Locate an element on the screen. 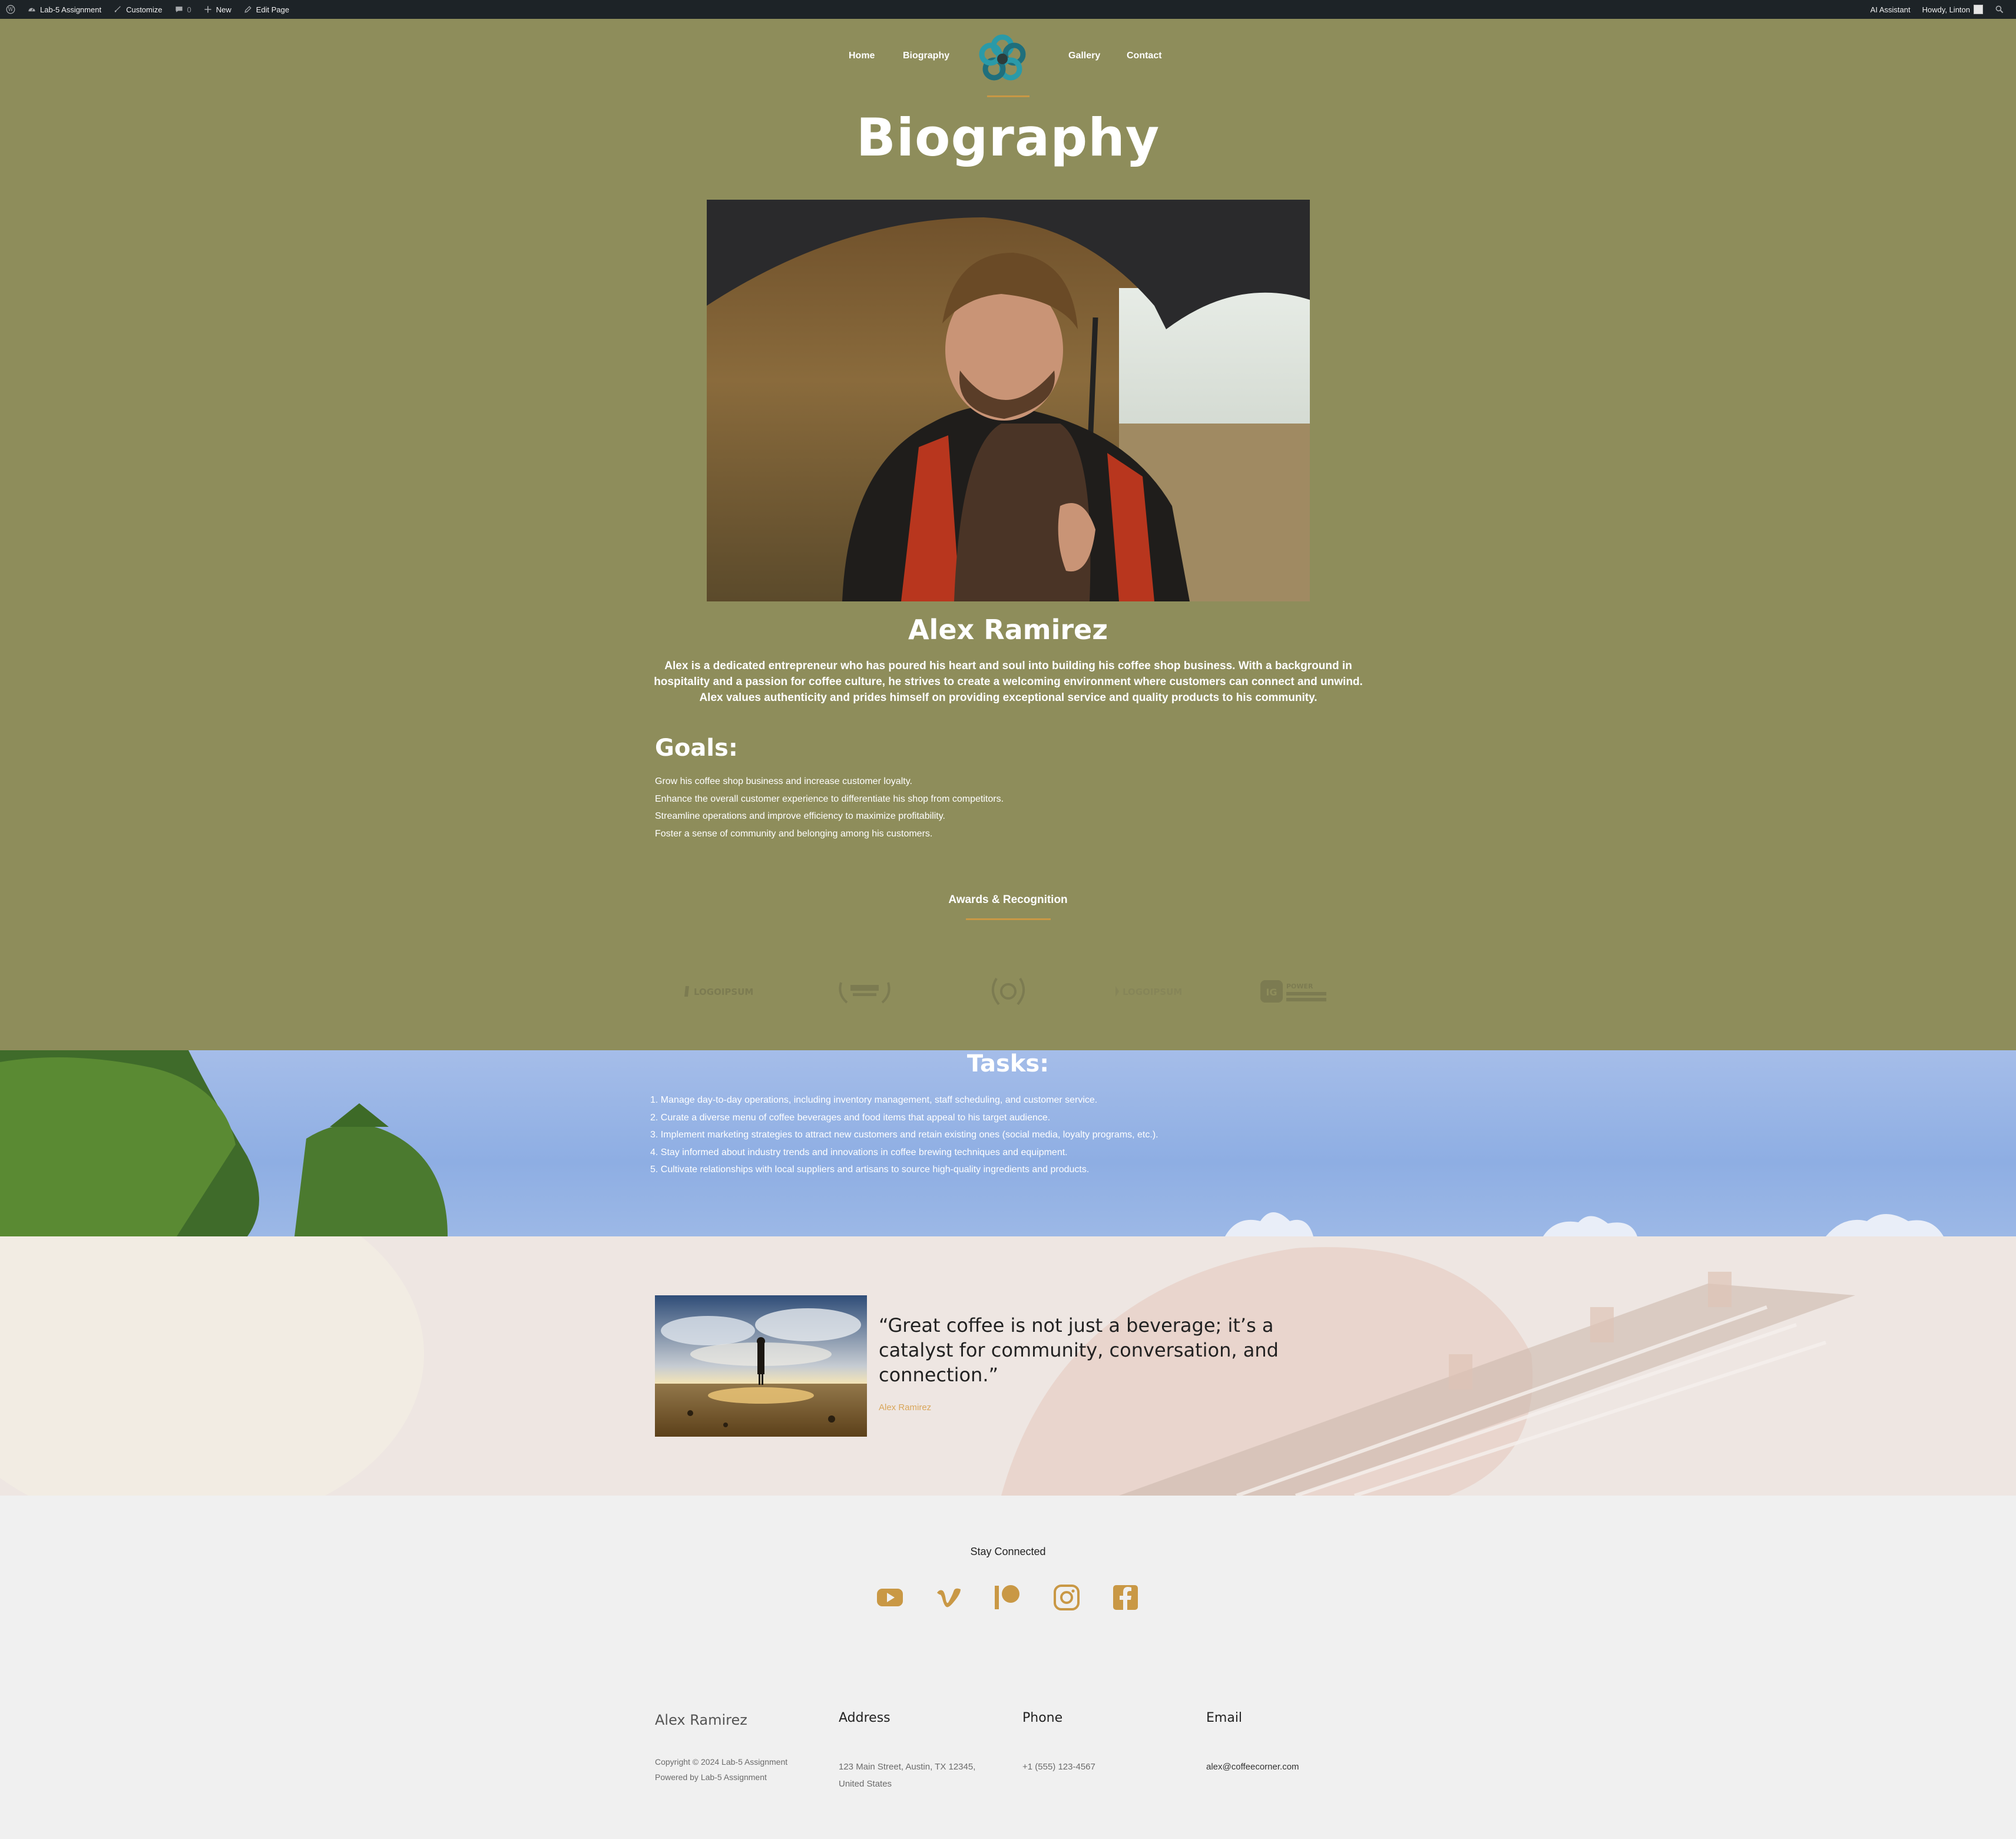 Image resolution: width=2016 pixels, height=1839 pixels. quote-author: Alex Ramirez is located at coordinates (906, 1408).